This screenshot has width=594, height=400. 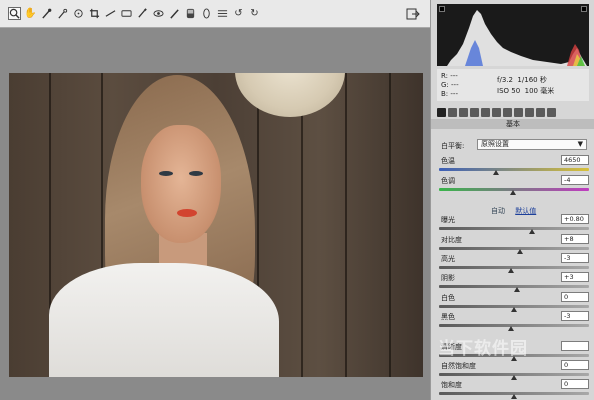 What do you see at coordinates (451, 385) in the screenshot?
I see `slider-label: 饱和度` at bounding box center [451, 385].